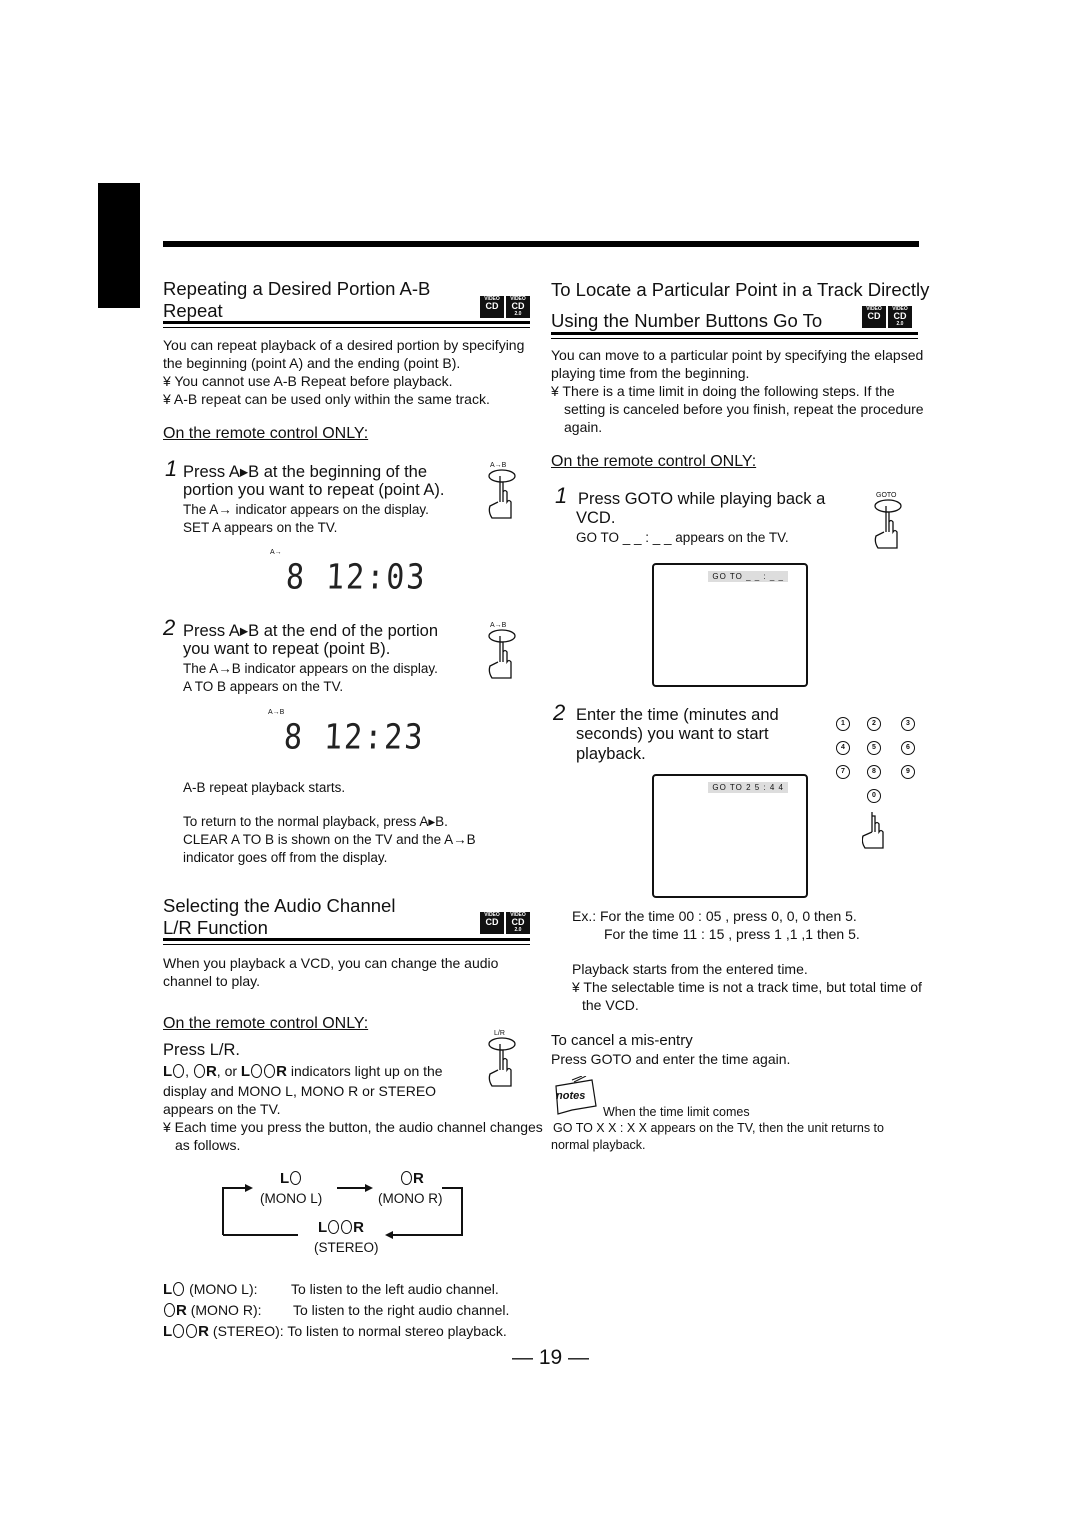  I want to click on bullet: again., so click(583, 427).